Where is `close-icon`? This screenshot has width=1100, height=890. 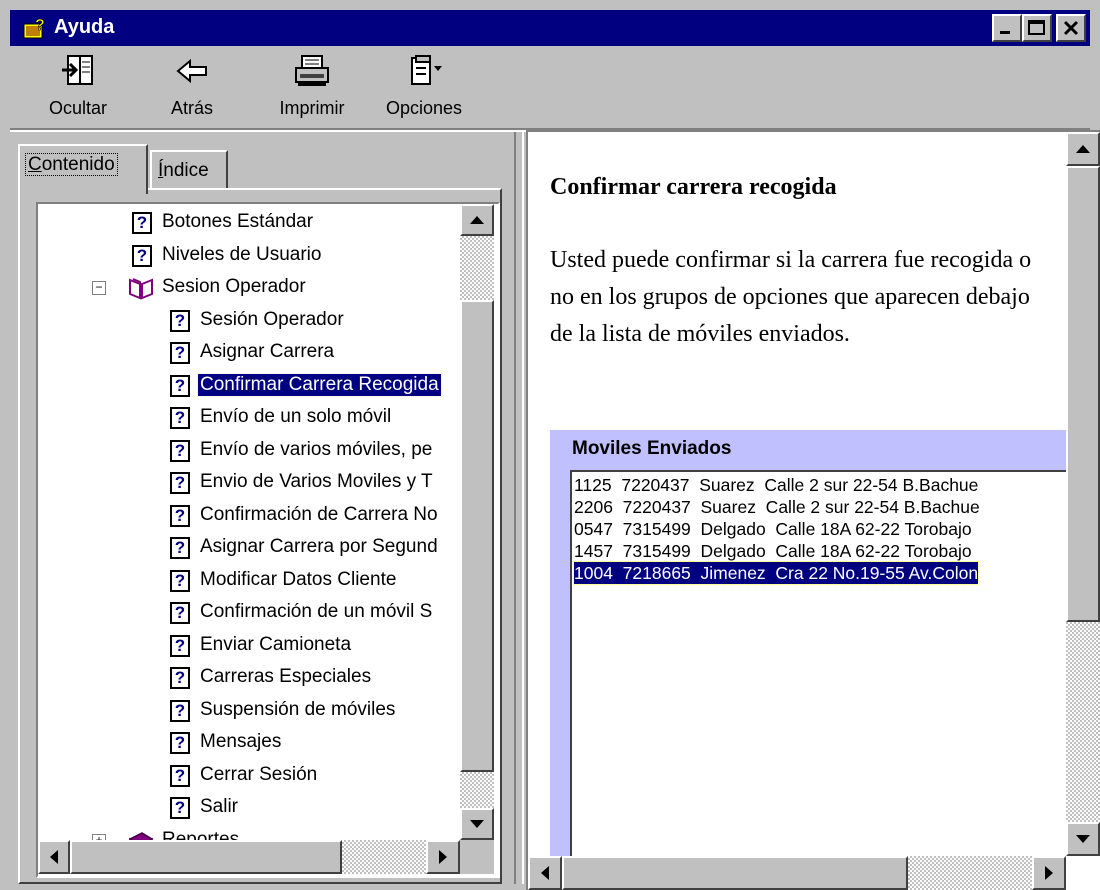 close-icon is located at coordinates (1071, 28).